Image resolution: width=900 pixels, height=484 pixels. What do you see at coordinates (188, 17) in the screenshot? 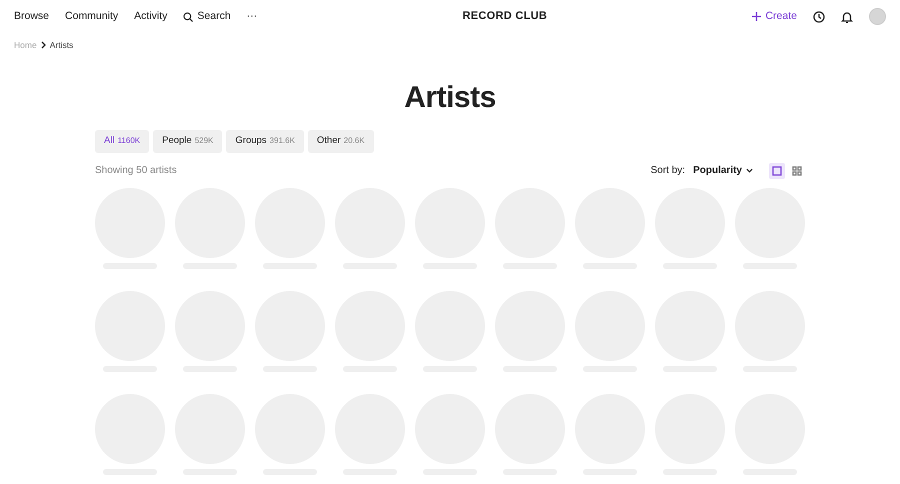
I see `search-icon` at bounding box center [188, 17].